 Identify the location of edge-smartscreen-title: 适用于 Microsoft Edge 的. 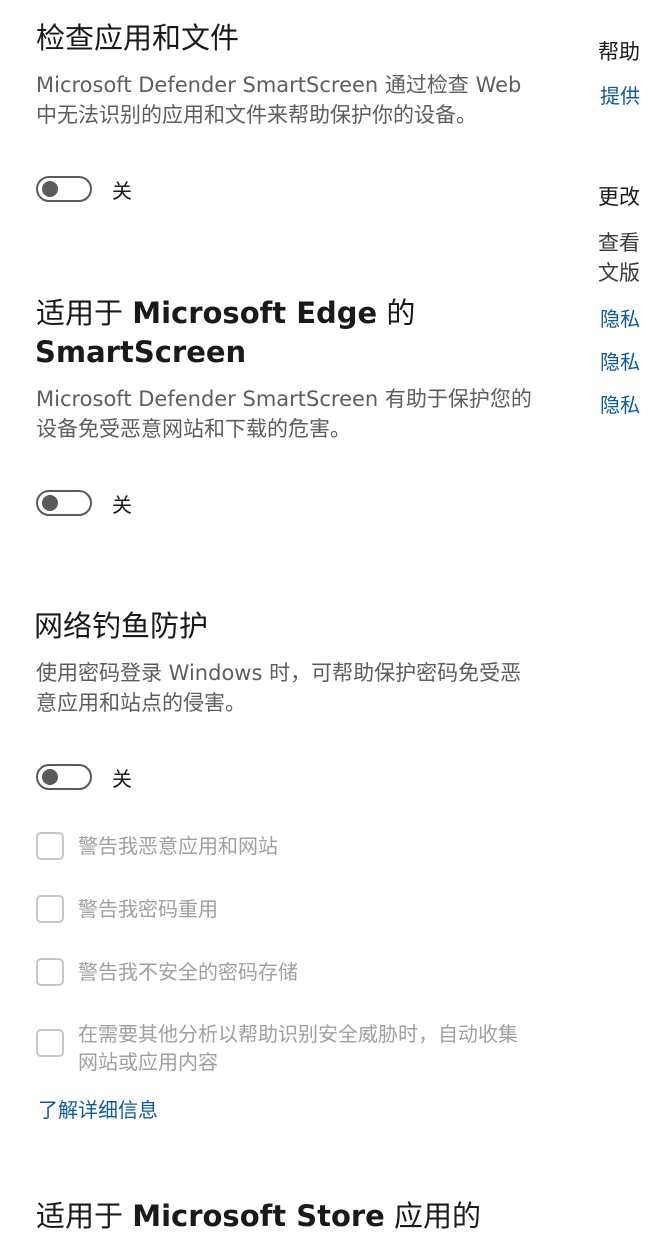
(225, 313).